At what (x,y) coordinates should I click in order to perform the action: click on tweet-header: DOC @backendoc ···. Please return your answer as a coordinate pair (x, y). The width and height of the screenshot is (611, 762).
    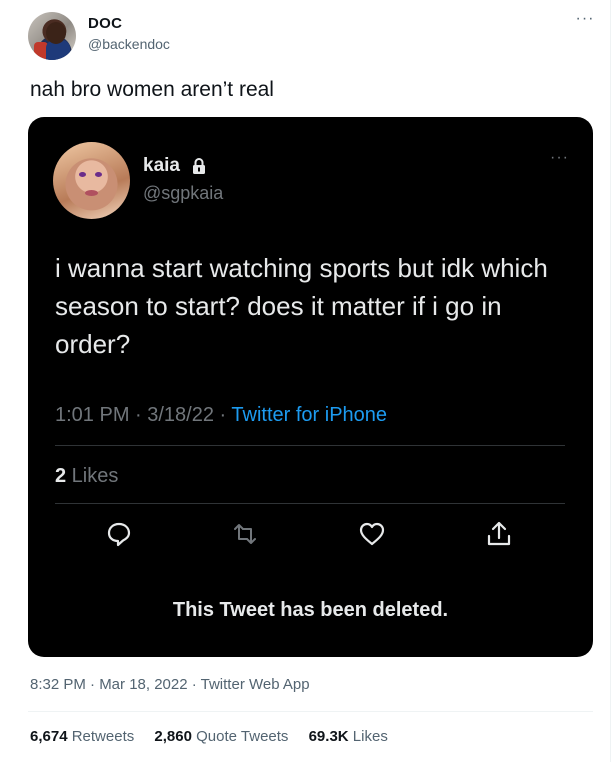
    Looking at the image, I should click on (313, 36).